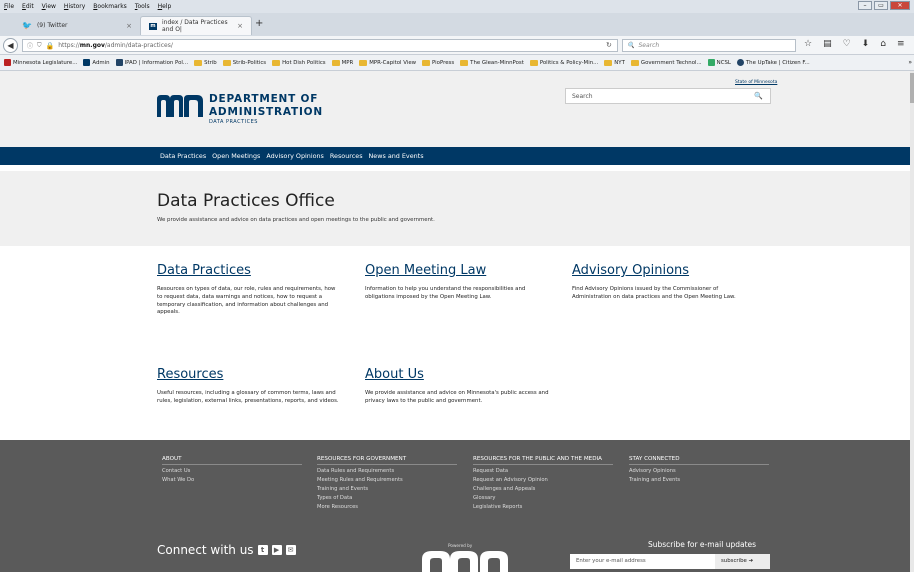 This screenshot has width=914, height=572. Describe the element at coordinates (847, 44) in the screenshot. I see `pocket-icon: ♡` at that location.